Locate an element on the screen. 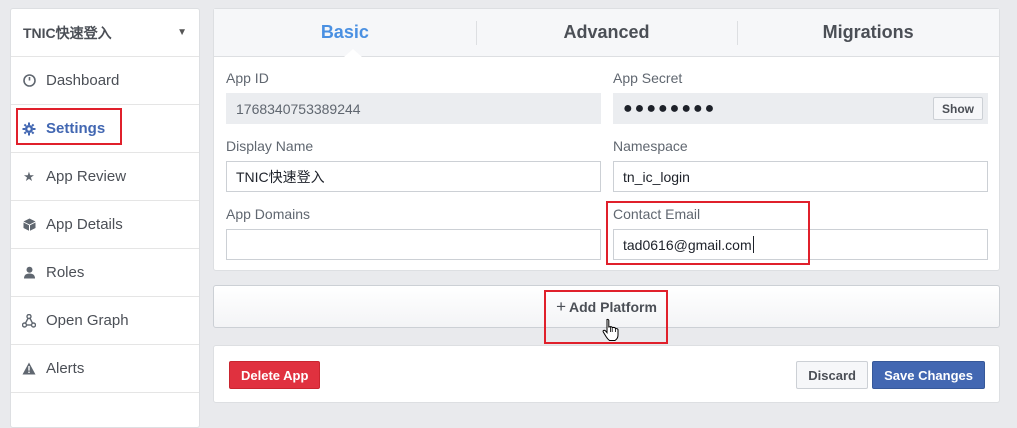 The height and width of the screenshot is (428, 1017). sidebar-item-dashboard: Dashboard is located at coordinates (105, 81).